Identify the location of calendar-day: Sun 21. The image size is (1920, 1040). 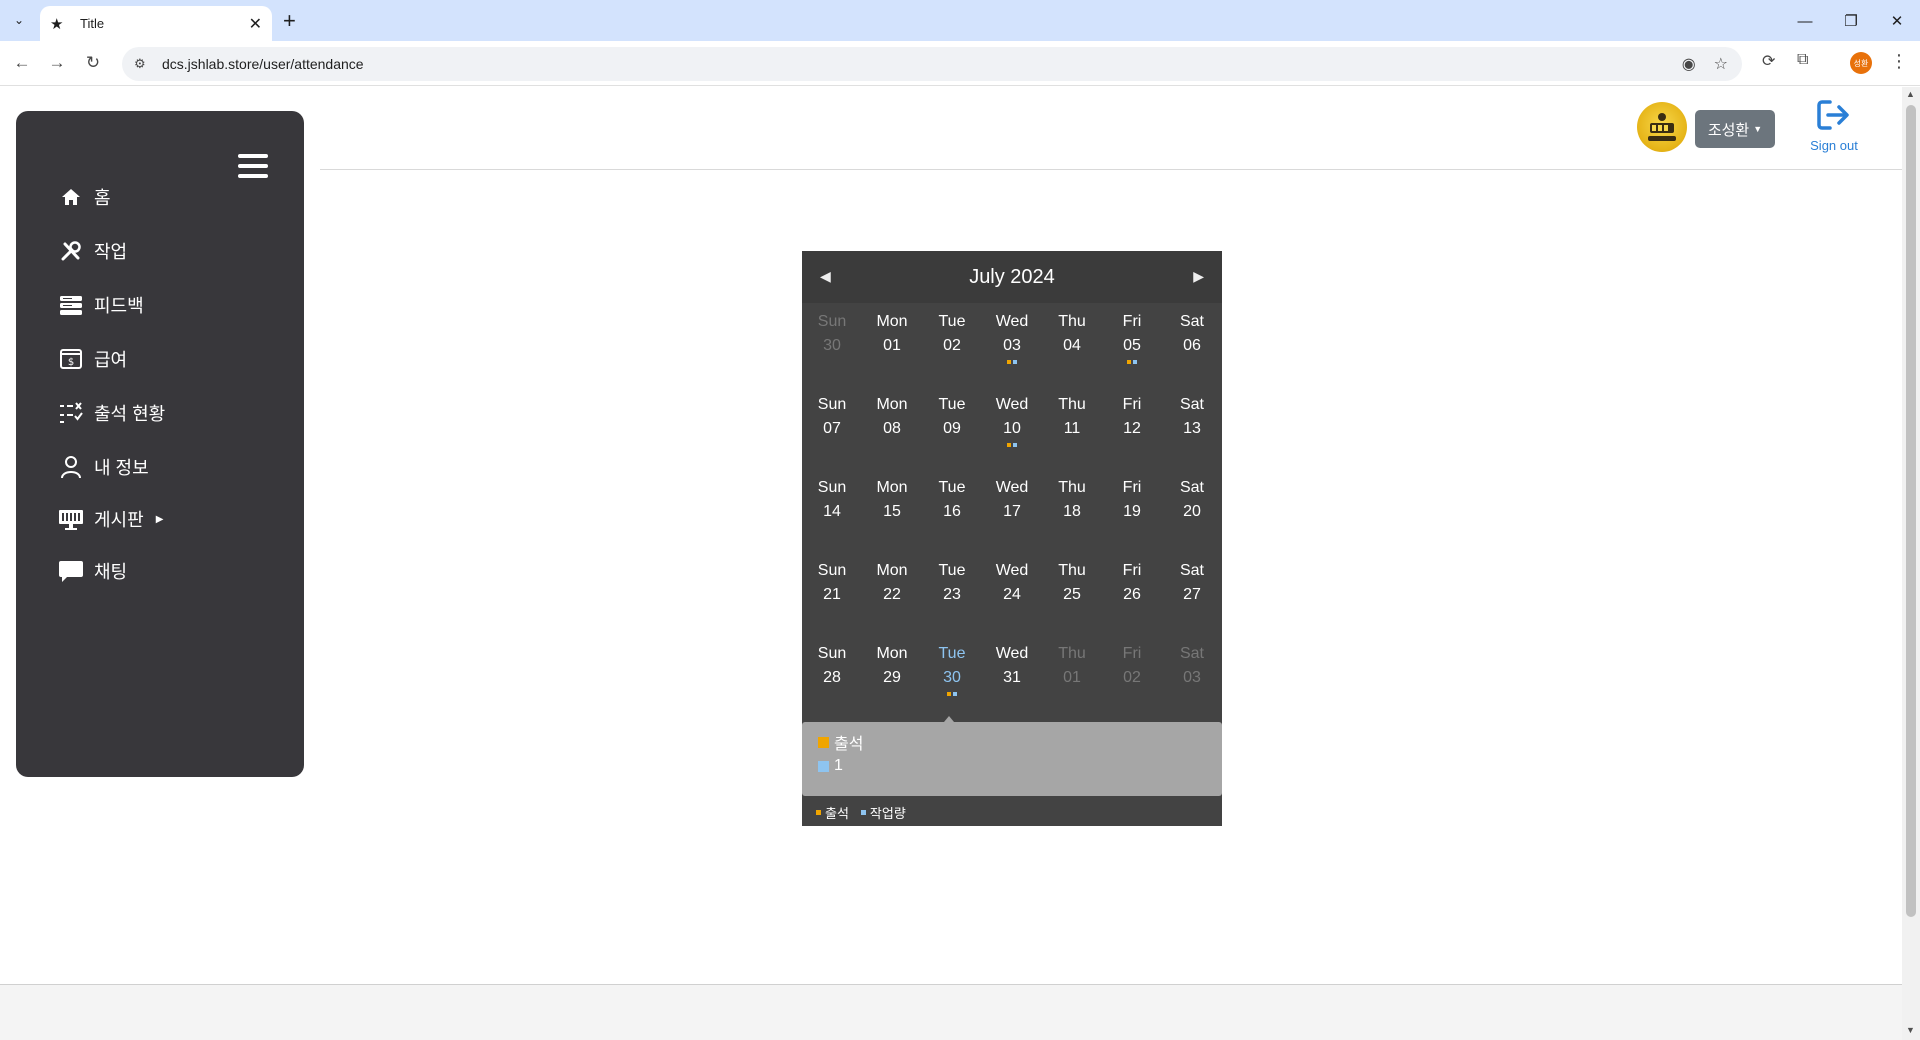
(832, 587).